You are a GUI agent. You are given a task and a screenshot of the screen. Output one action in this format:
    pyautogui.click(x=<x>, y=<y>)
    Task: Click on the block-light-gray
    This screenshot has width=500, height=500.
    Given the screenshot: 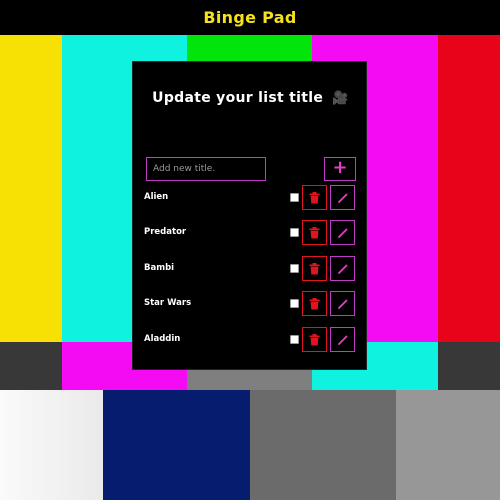 What is the action you would take?
    pyautogui.click(x=448, y=445)
    